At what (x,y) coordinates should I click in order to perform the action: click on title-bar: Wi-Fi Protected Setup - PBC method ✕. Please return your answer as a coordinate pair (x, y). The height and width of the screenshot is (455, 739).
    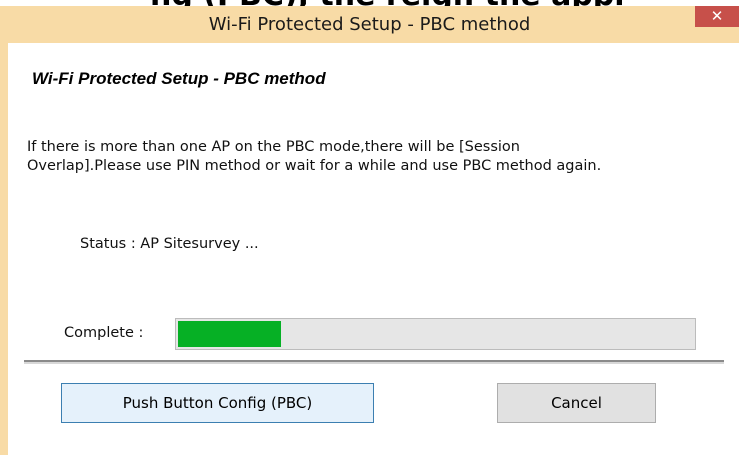
    Looking at the image, I should click on (369, 24).